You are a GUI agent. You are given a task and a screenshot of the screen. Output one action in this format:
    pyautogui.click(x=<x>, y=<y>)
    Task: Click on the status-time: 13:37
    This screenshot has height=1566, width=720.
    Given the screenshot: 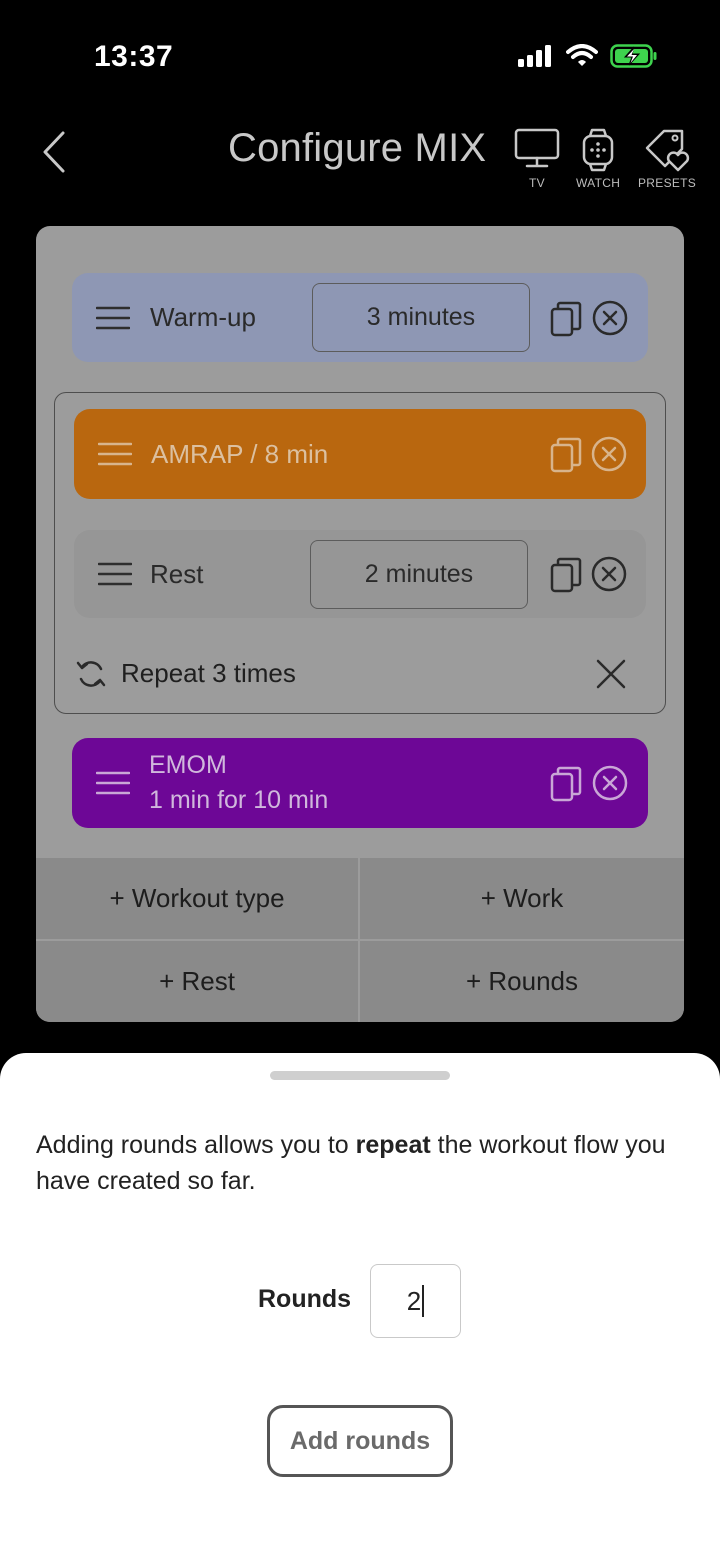 What is the action you would take?
    pyautogui.click(x=134, y=56)
    